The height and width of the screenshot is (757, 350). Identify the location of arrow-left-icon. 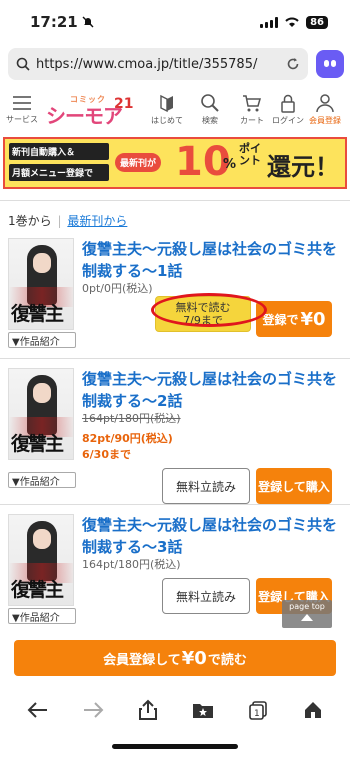
(37, 710).